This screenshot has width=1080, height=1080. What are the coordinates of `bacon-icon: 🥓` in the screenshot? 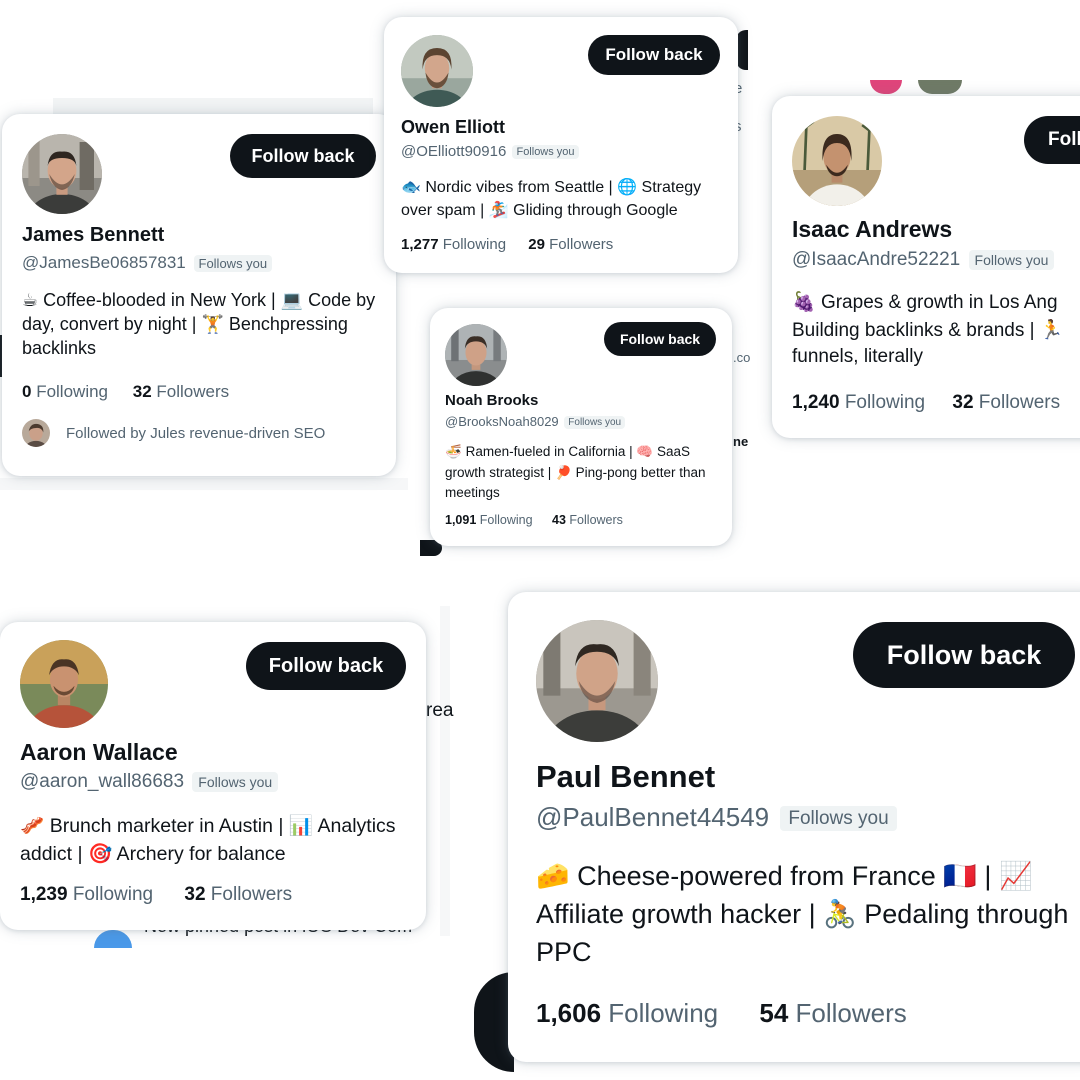 It's located at (32, 825).